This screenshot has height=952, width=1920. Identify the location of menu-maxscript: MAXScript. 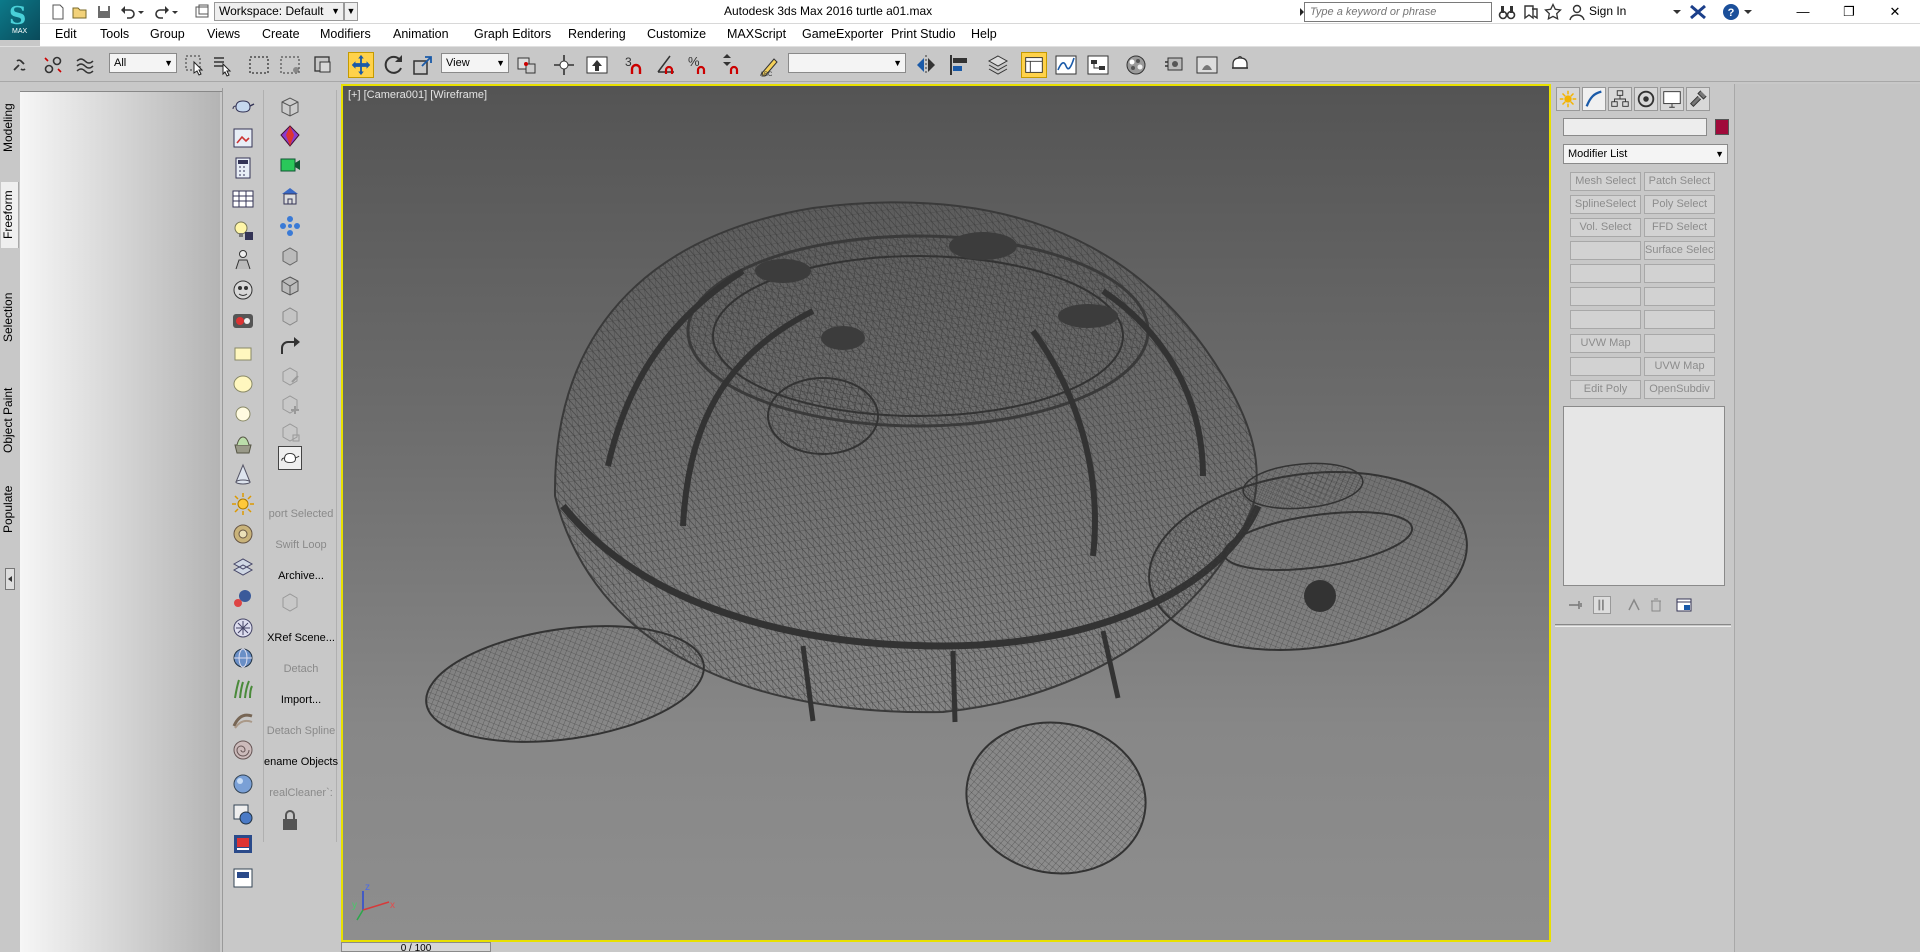
(756, 34).